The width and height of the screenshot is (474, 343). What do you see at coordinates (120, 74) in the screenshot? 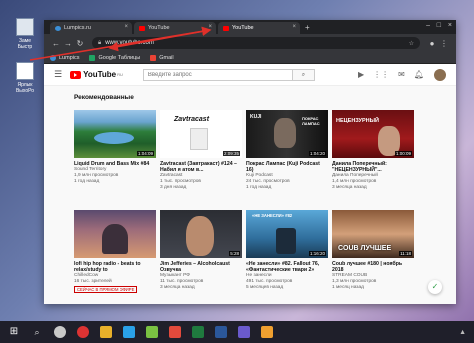
I see `logo-region: RU` at bounding box center [120, 74].